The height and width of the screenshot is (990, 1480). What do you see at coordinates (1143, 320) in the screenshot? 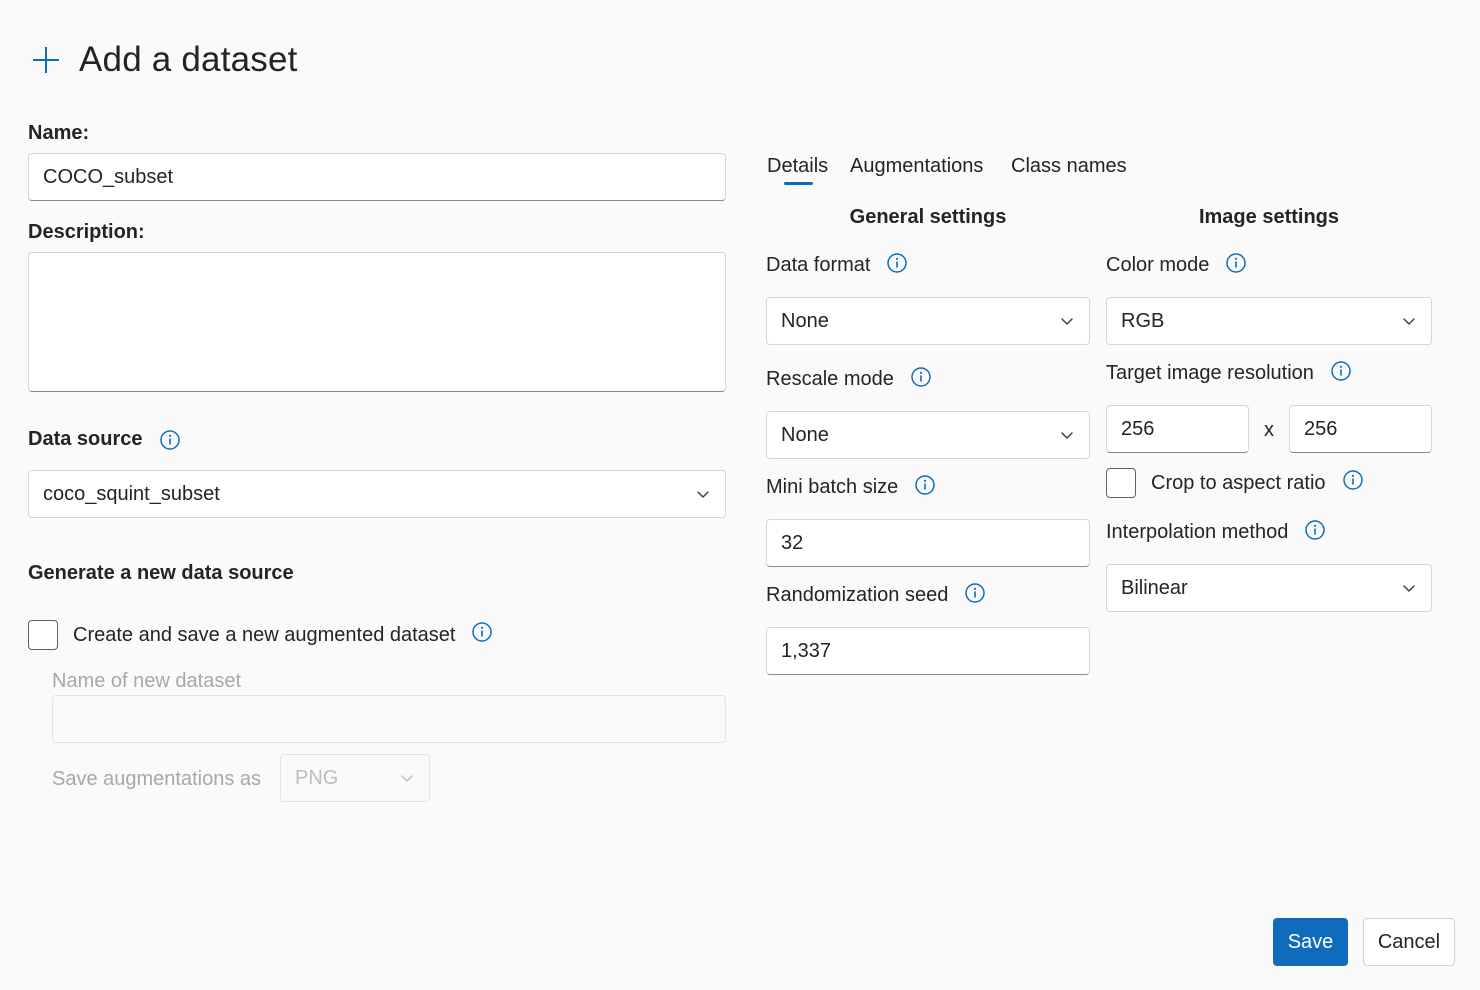
I see `color-mode-value: RGB` at bounding box center [1143, 320].